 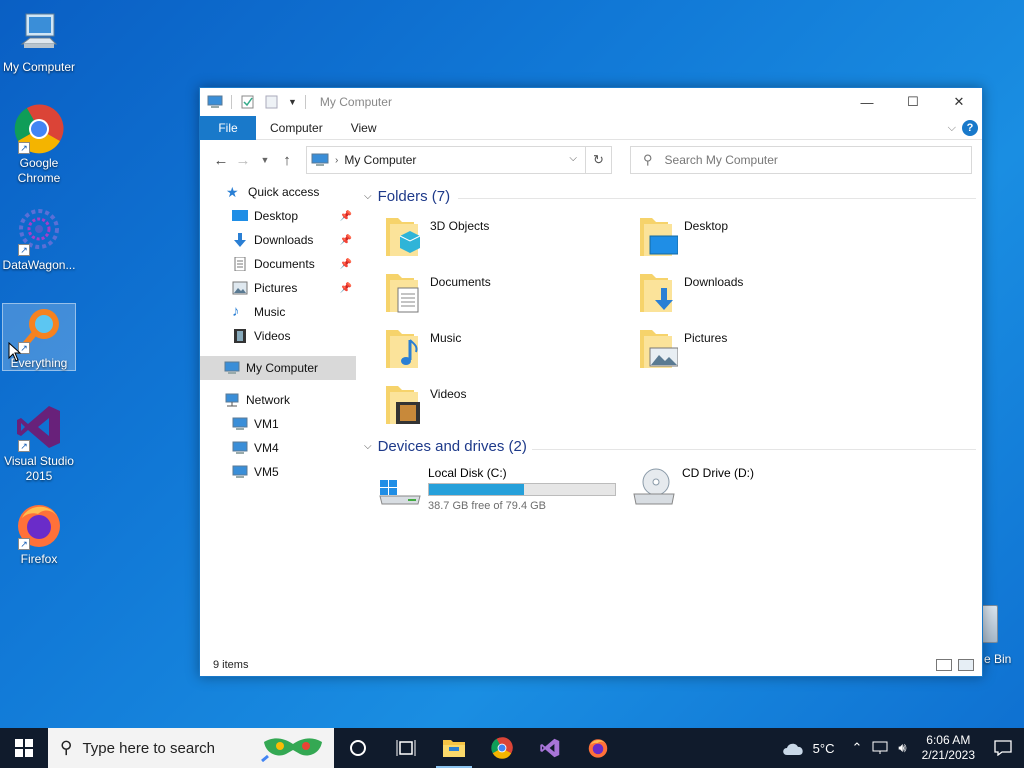 I want to click on cortana-circle-icon, so click(x=358, y=748).